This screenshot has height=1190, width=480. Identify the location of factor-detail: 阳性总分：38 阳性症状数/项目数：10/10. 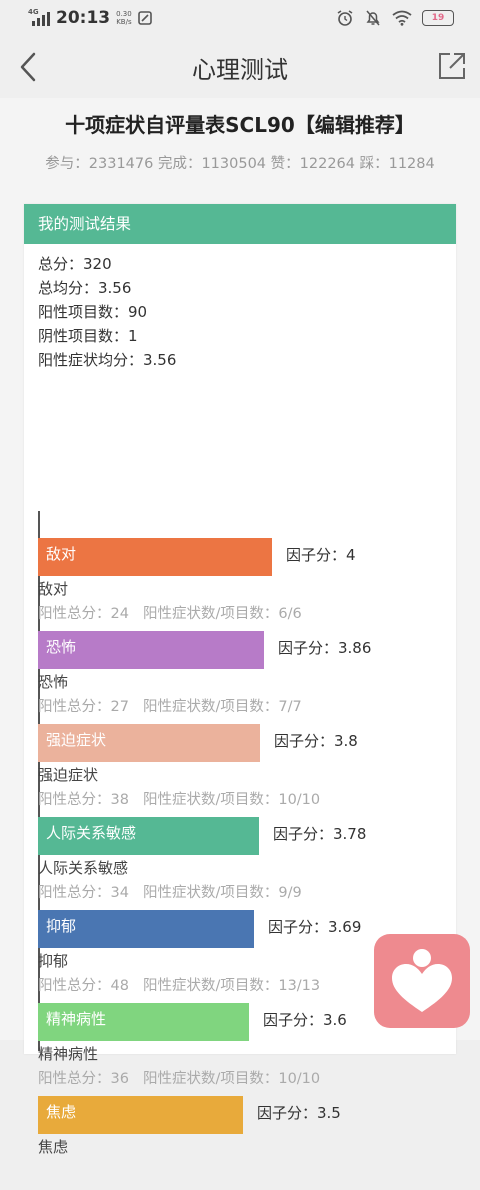
(186, 798).